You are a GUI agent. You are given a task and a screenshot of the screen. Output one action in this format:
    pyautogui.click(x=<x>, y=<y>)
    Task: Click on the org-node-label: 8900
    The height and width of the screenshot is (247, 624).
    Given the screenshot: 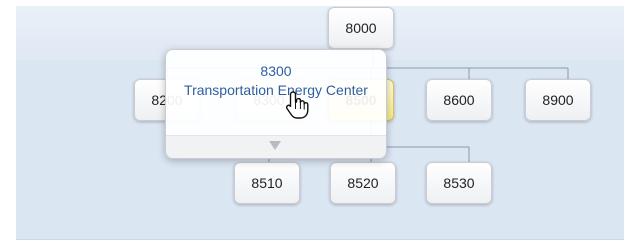 What is the action you would take?
    pyautogui.click(x=558, y=100)
    